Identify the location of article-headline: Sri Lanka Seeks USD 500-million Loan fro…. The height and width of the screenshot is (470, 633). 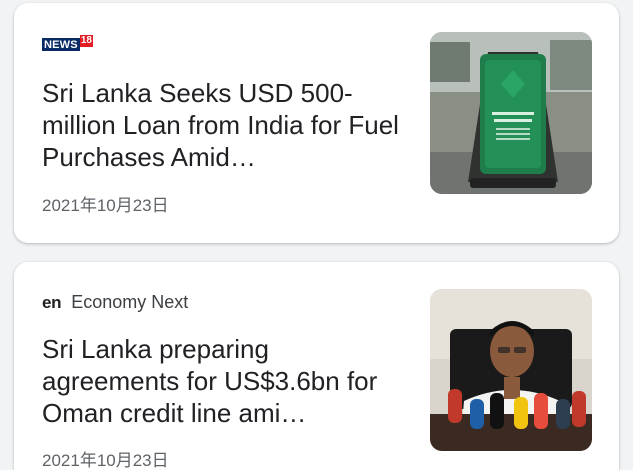
(222, 125).